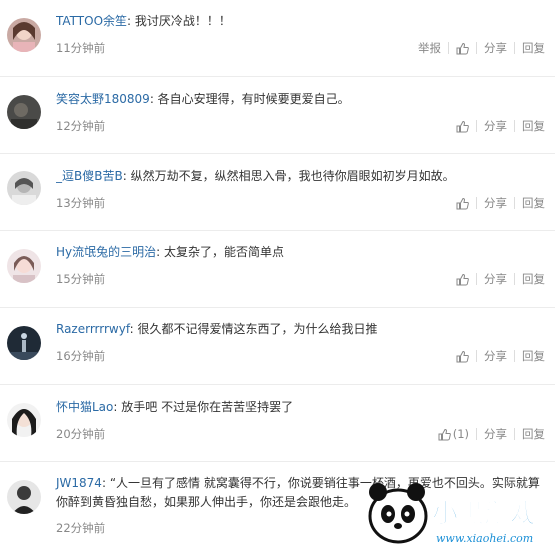  What do you see at coordinates (89, 176) in the screenshot?
I see `username-link: _逗B傻B苦B` at bounding box center [89, 176].